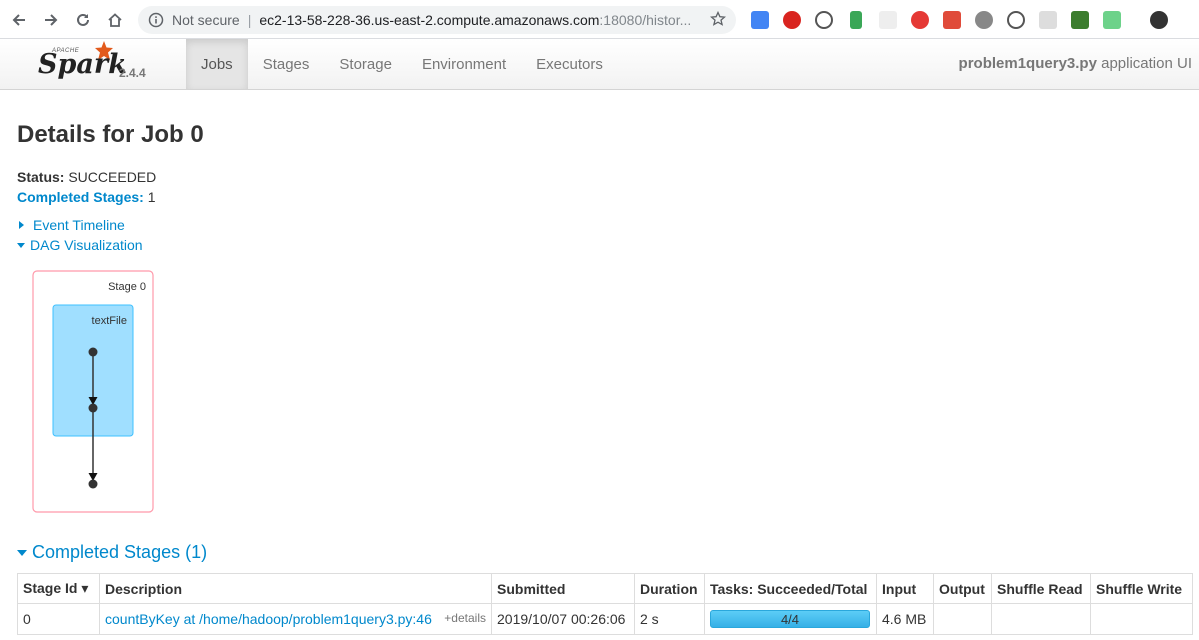  I want to click on cell-tasks: 4/4, so click(790, 619).